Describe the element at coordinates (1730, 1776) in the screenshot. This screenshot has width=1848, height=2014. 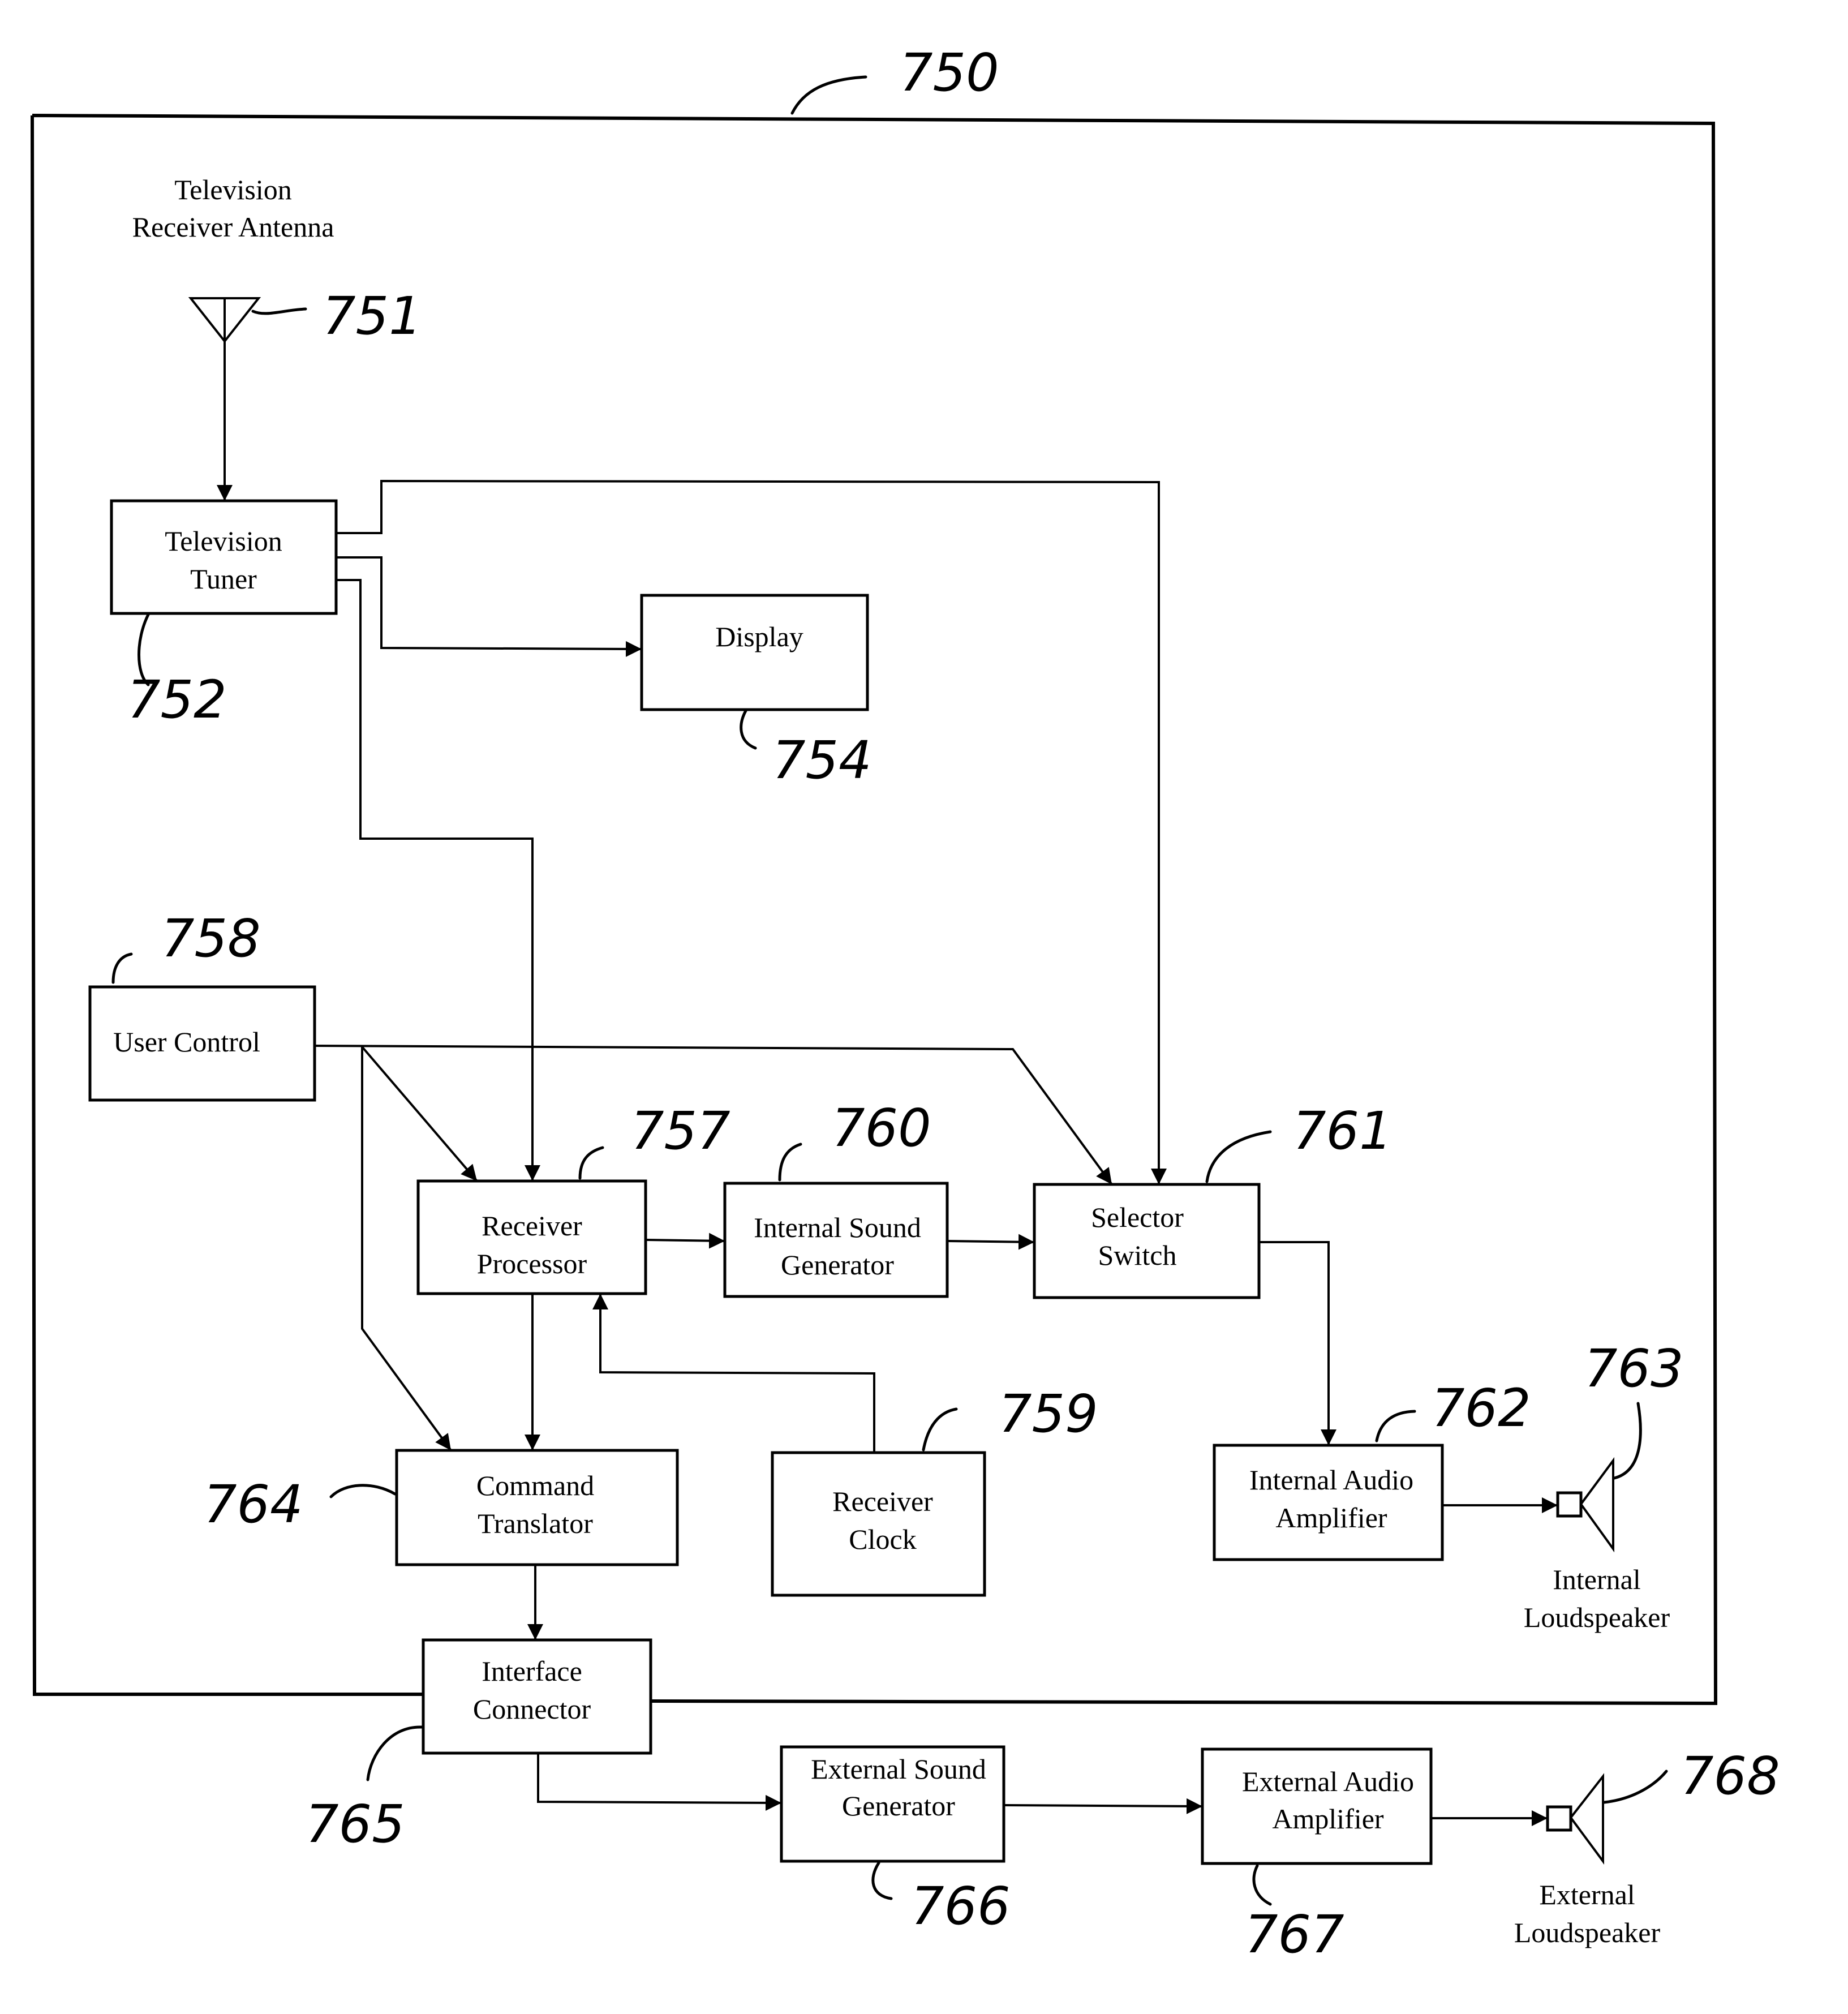
I see `ref-768: 768` at that location.